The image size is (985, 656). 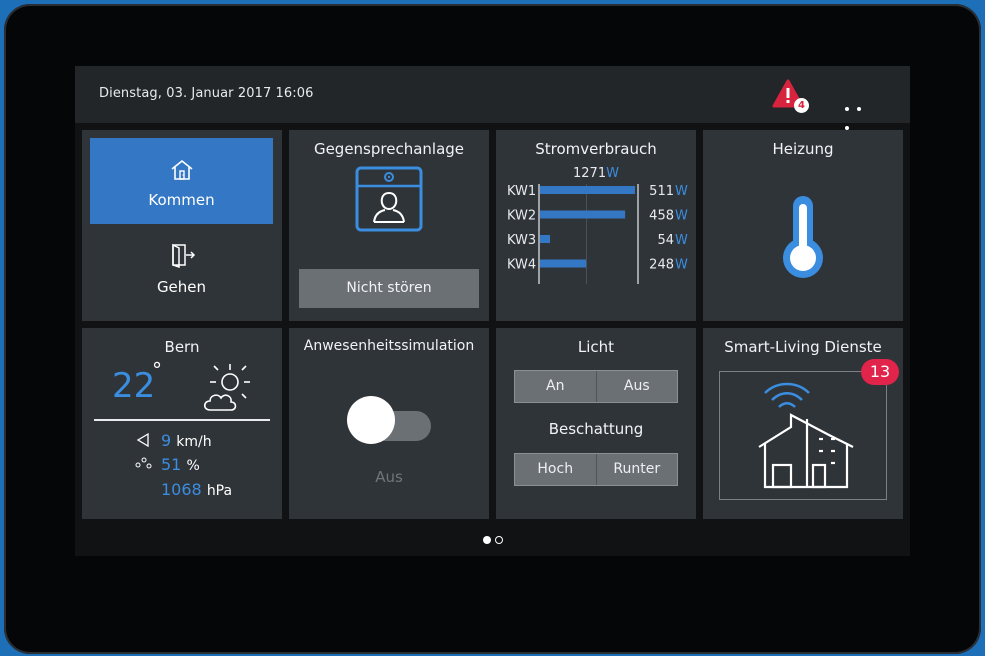 I want to click on thermometer-icon, so click(x=803, y=239).